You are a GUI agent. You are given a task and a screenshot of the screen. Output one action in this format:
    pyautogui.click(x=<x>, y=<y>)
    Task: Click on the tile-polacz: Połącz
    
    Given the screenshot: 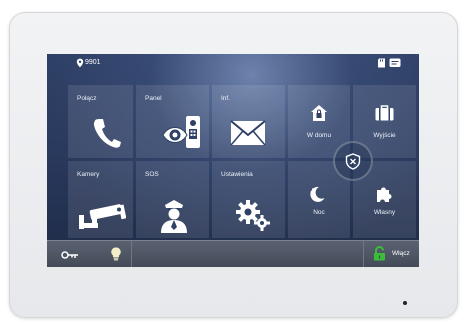 What is the action you would take?
    pyautogui.click(x=100, y=121)
    